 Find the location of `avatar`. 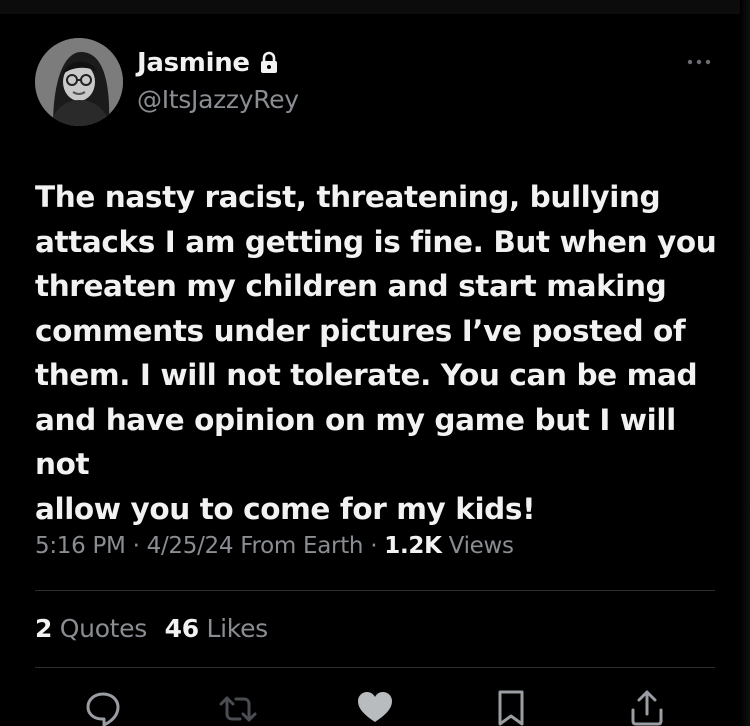

avatar is located at coordinates (79, 82).